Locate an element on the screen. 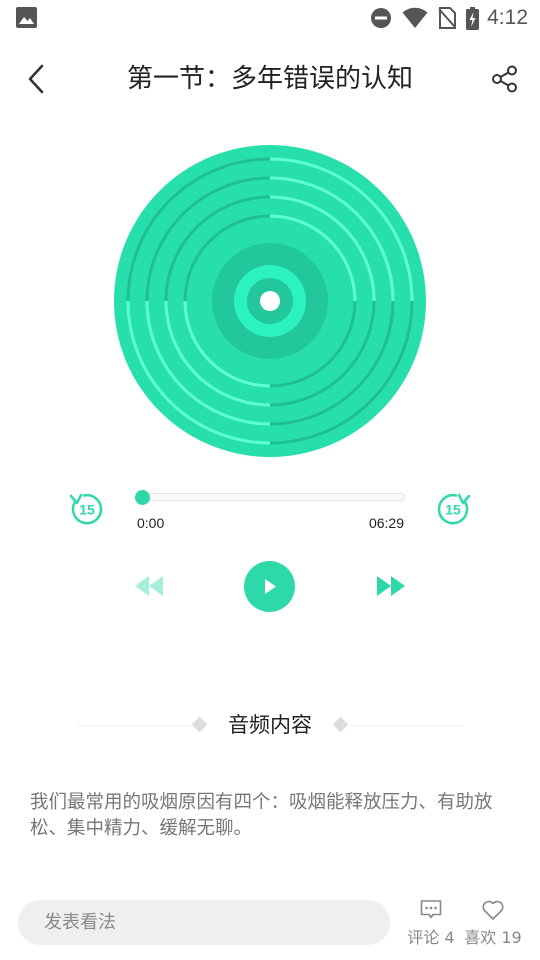 The image size is (540, 960). share-icon is located at coordinates (505, 79).